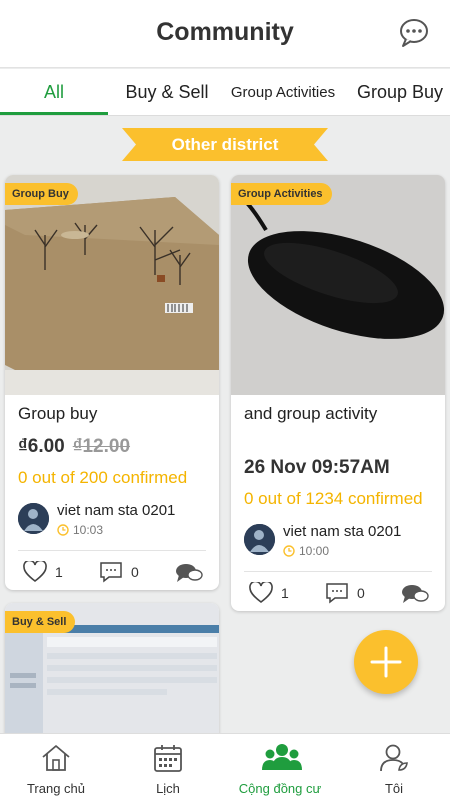 The width and height of the screenshot is (450, 800). What do you see at coordinates (112, 673) in the screenshot?
I see `post-card-buy-sell: Buy & Sell` at bounding box center [112, 673].